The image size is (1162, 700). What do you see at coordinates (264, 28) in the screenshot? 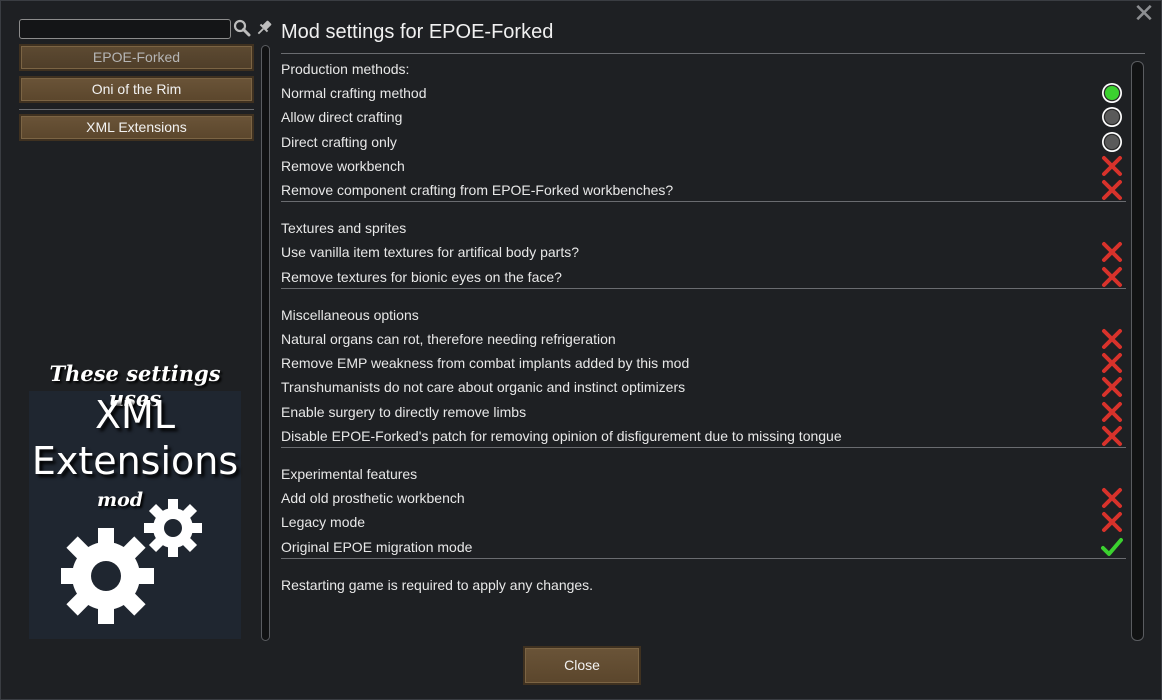
I see `pin-icon` at bounding box center [264, 28].